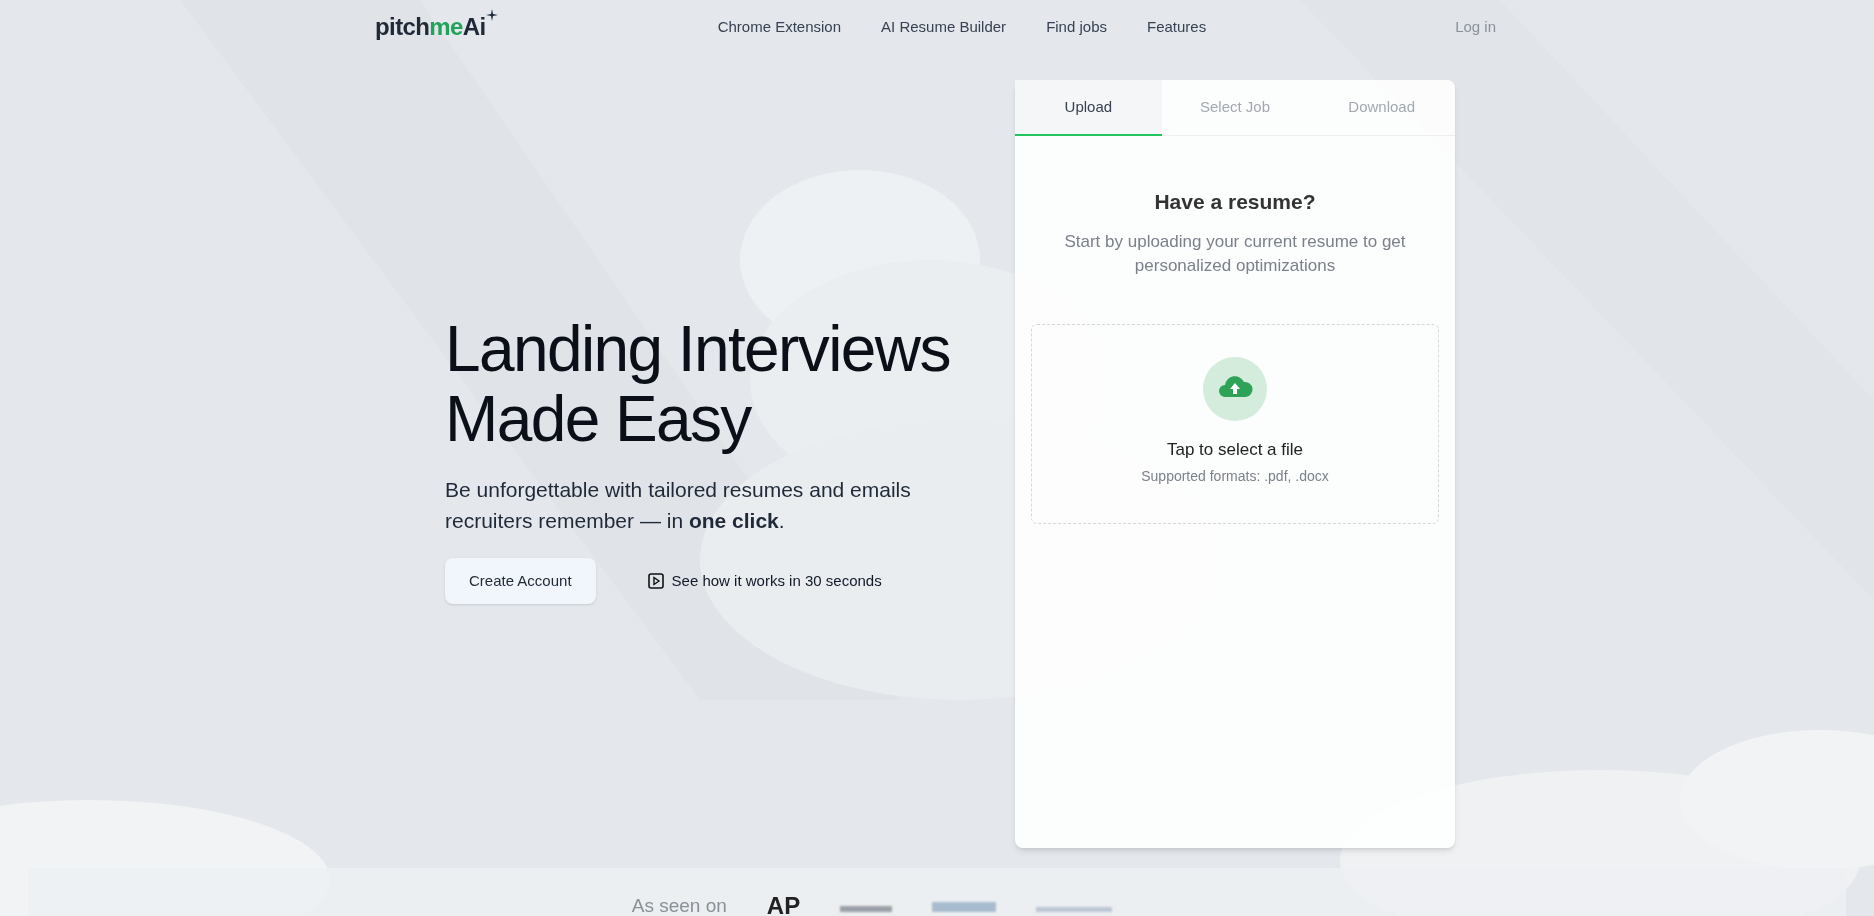 The height and width of the screenshot is (916, 1874). I want to click on video-link: See how it works in 30 seconds, so click(764, 581).